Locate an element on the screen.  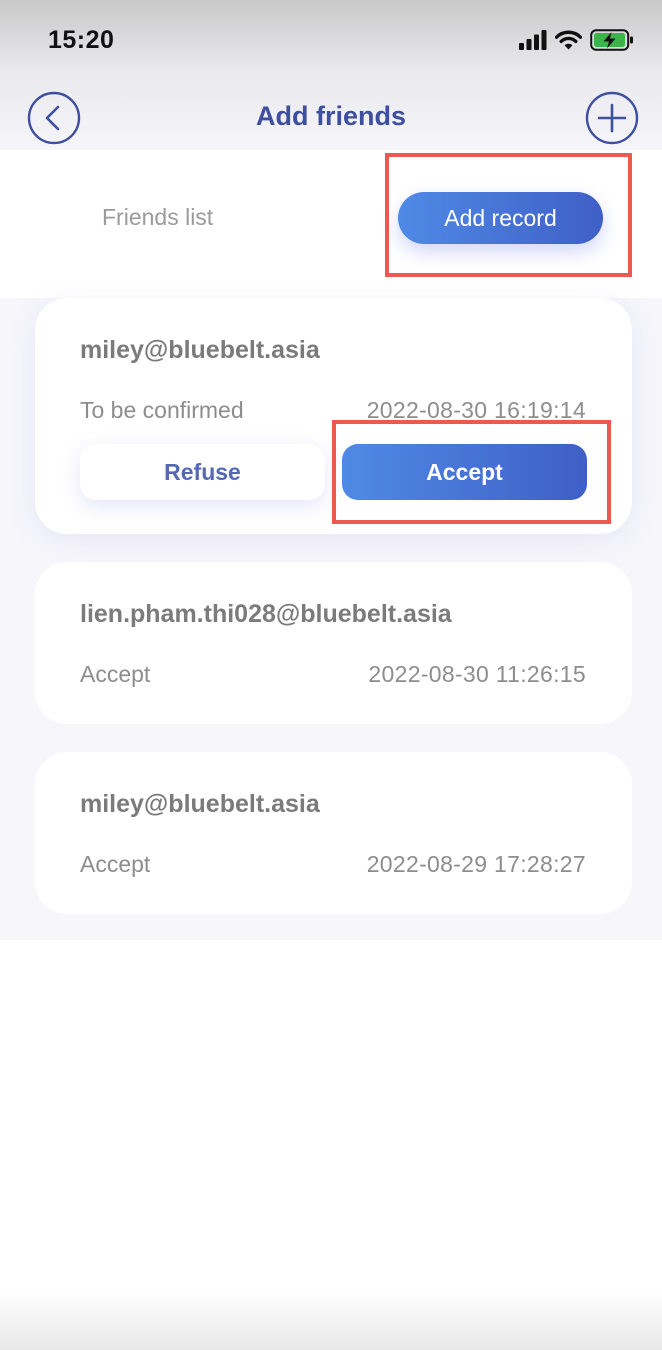
plus-icon is located at coordinates (612, 118).